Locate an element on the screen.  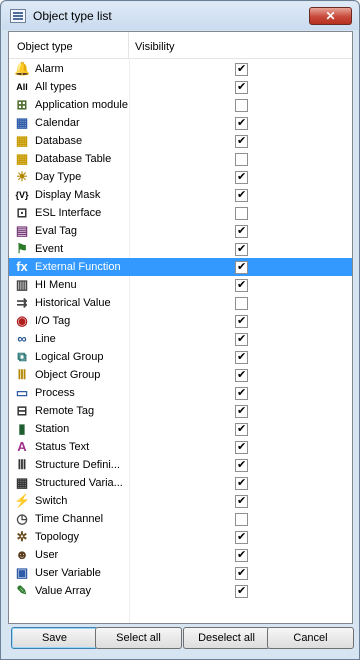
cancel-button: Cancel is located at coordinates (310, 638).